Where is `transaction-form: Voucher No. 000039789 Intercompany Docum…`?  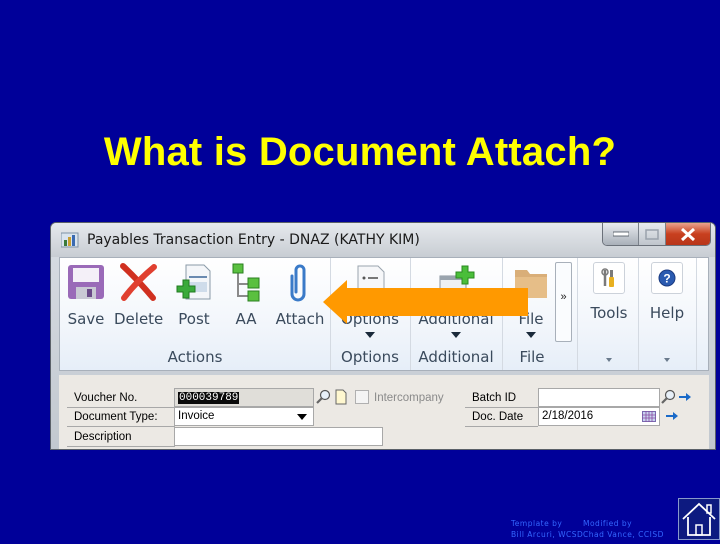
transaction-form: Voucher No. 000039789 Intercompany Docum… is located at coordinates (384, 412).